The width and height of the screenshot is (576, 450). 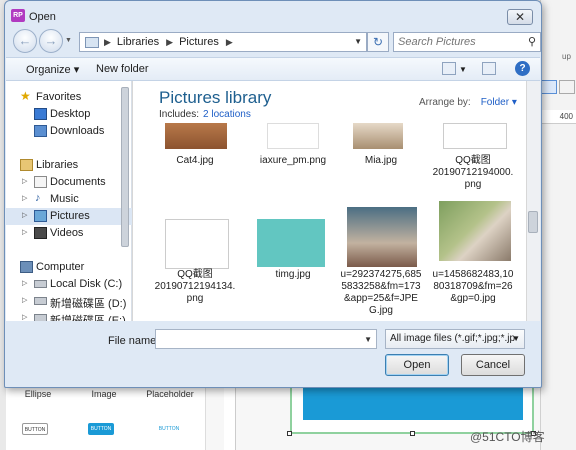 I want to click on widget-ellipse-label: Ellipse, so click(x=38, y=394).